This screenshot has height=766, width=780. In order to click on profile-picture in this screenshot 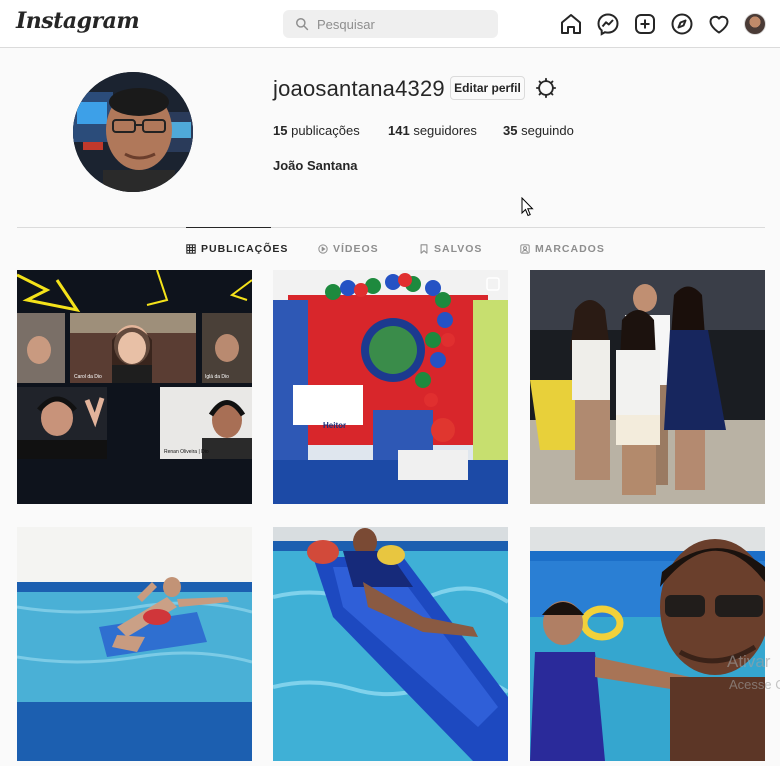, I will do `click(133, 132)`.